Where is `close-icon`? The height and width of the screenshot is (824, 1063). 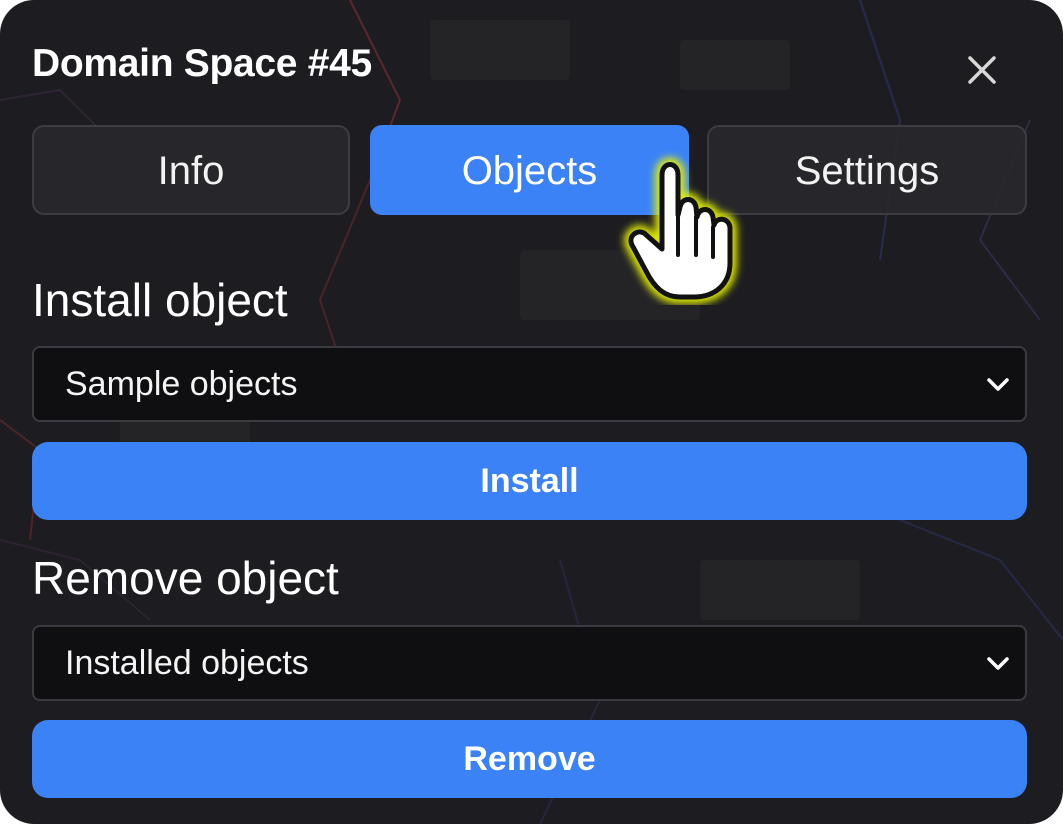 close-icon is located at coordinates (982, 70).